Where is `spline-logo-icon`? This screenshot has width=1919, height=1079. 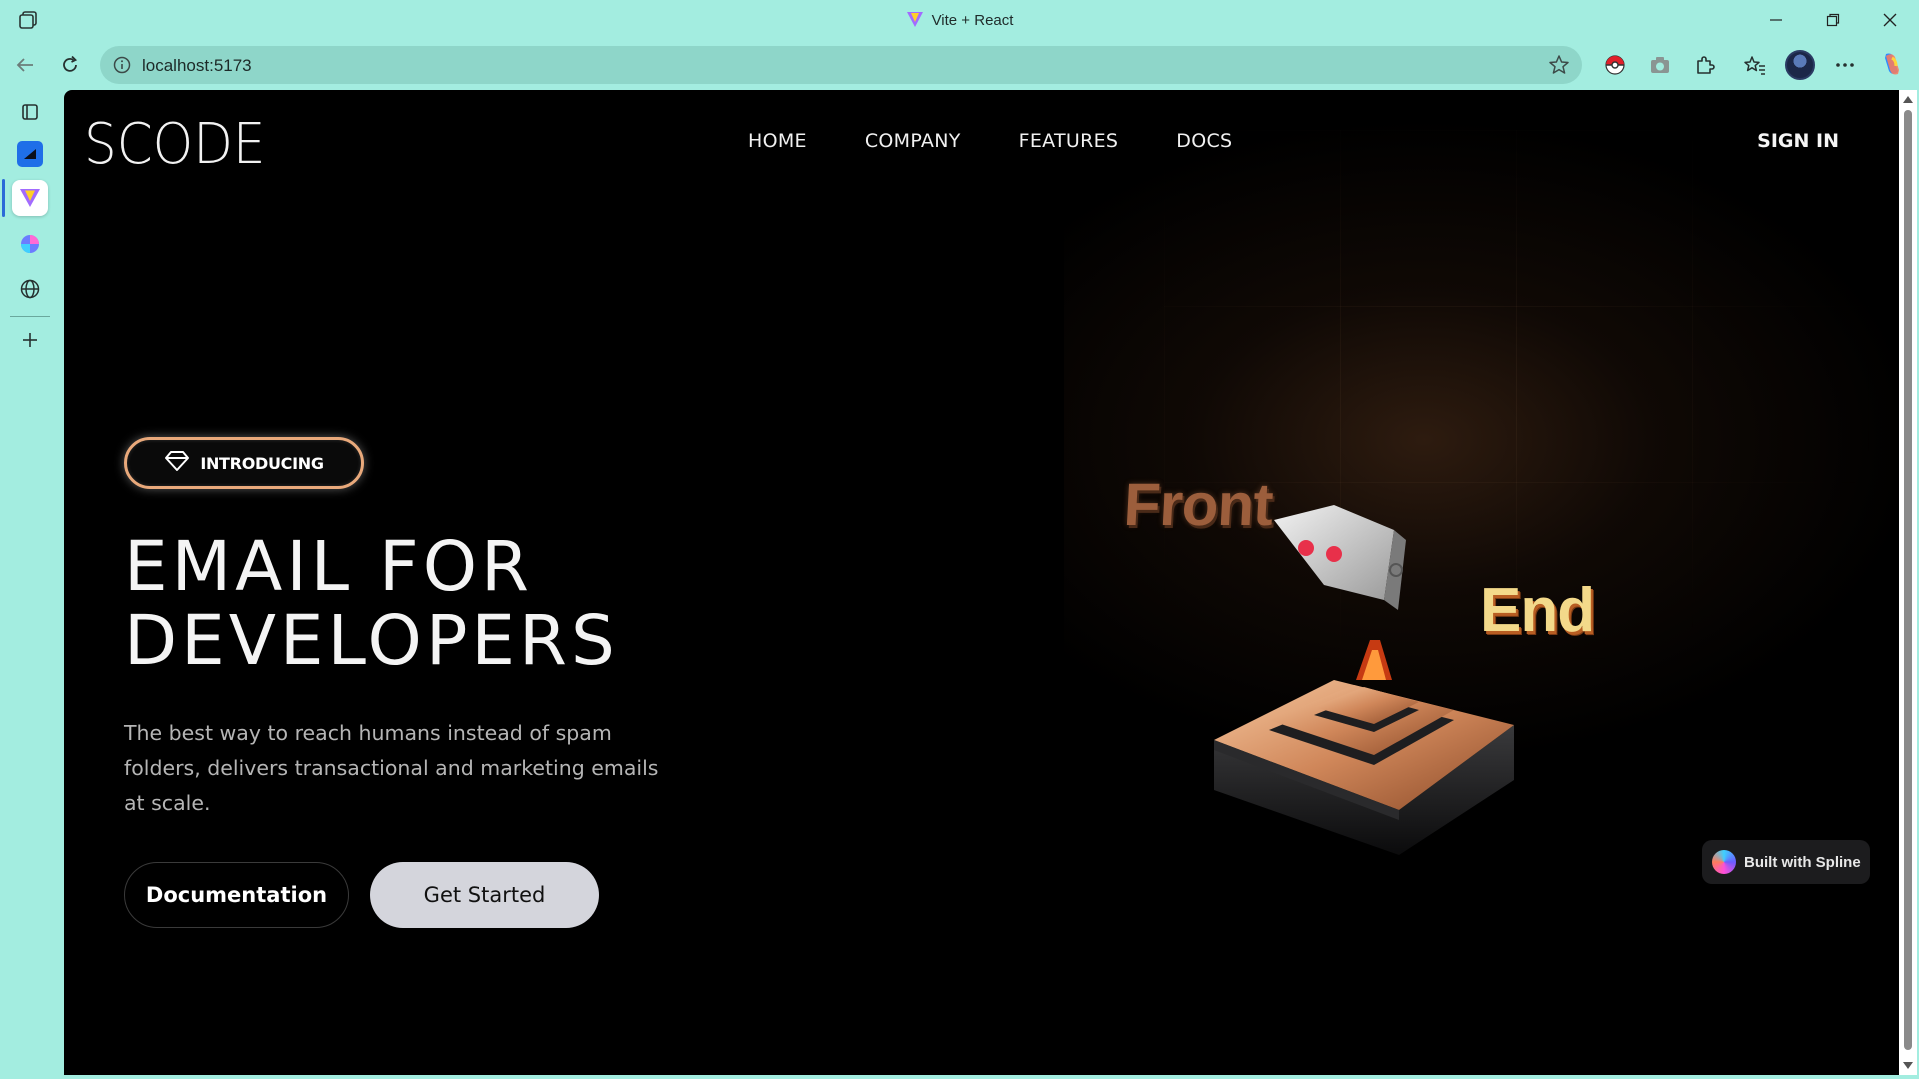
spline-logo-icon is located at coordinates (1724, 862).